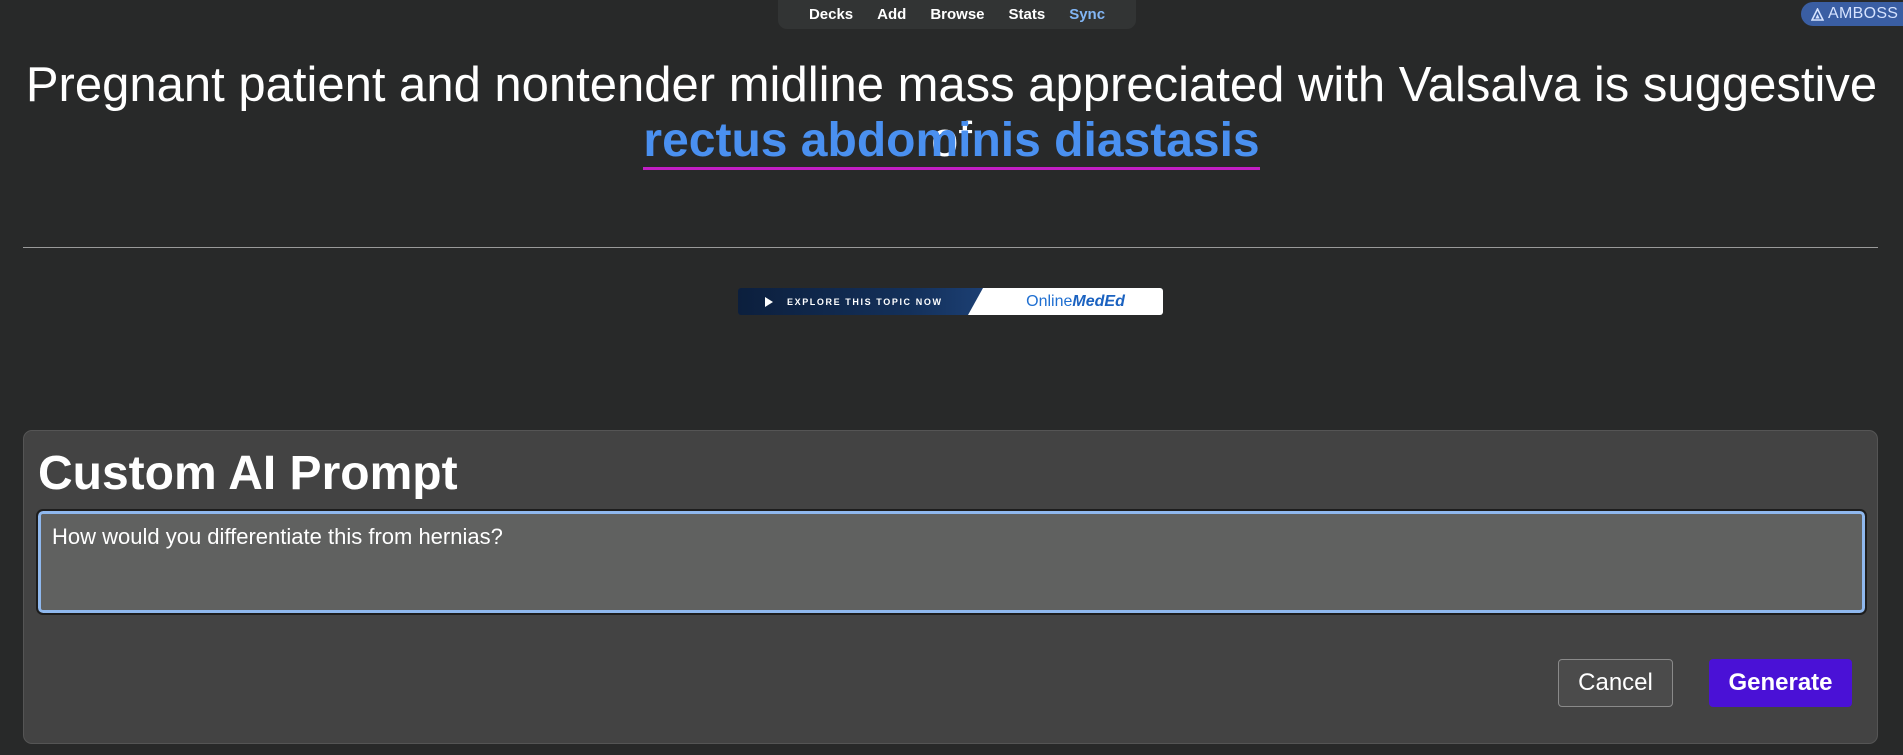 This screenshot has height=755, width=1903. What do you see at coordinates (769, 301) in the screenshot?
I see `play-icon` at bounding box center [769, 301].